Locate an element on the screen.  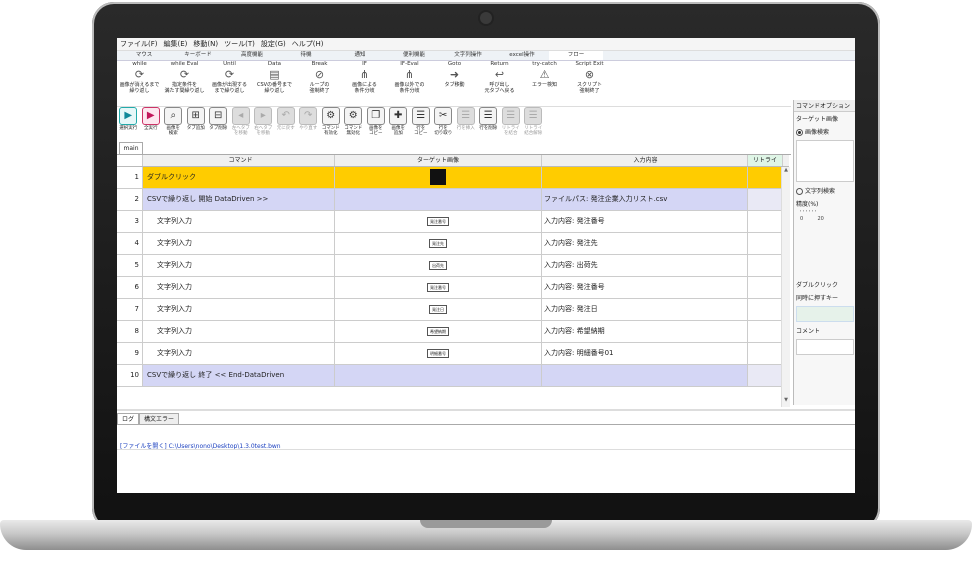
toolbar-button: ↷ やり直す is located at coordinates (308, 124).